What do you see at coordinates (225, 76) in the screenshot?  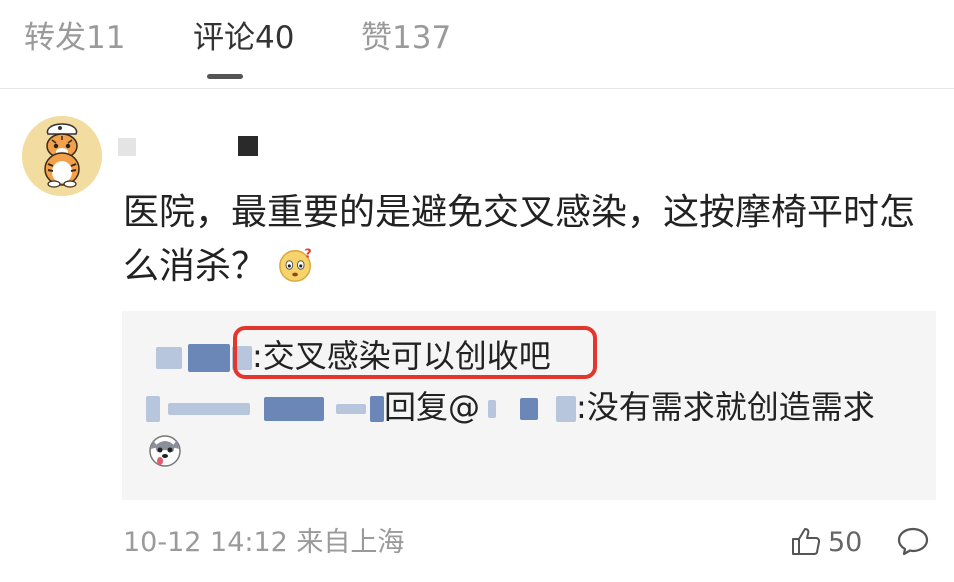 I see `active-tab-indicator` at bounding box center [225, 76].